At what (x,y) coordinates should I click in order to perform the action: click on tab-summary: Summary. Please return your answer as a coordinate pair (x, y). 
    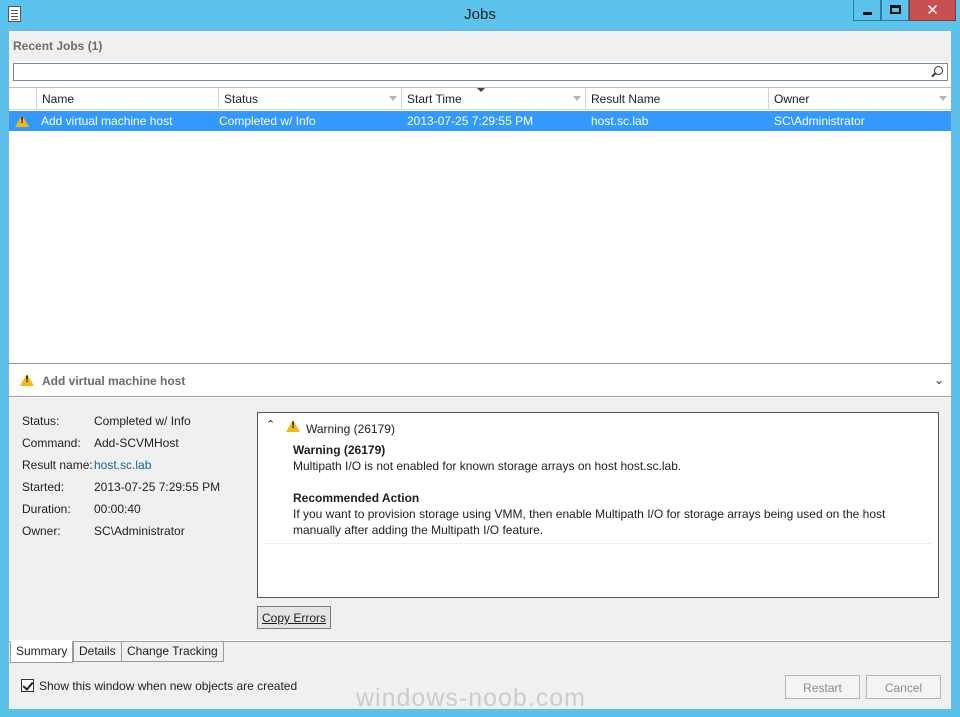
    Looking at the image, I should click on (42, 652).